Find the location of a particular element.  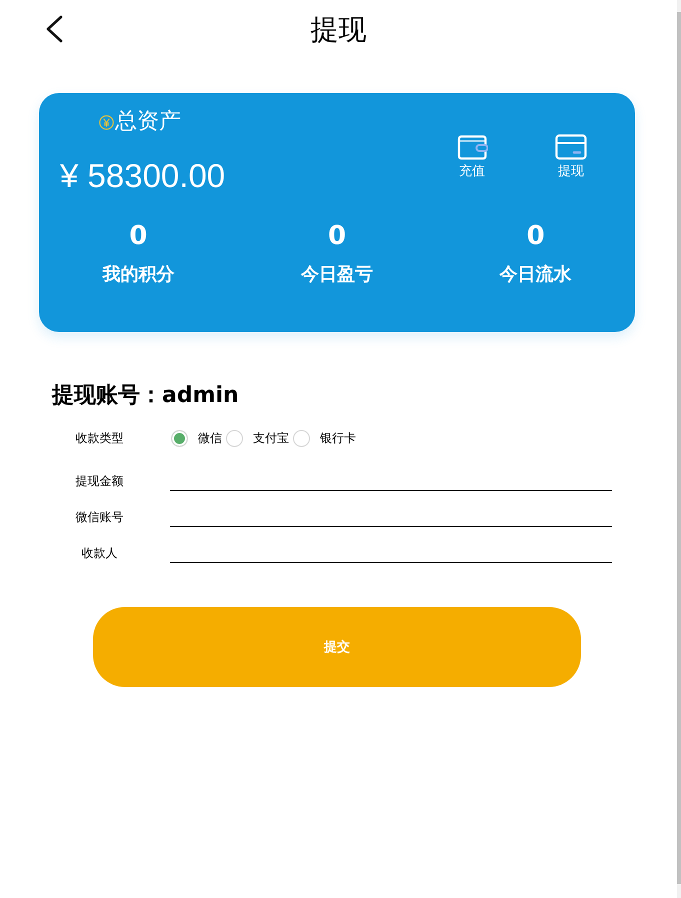

back-icon is located at coordinates (54, 29).